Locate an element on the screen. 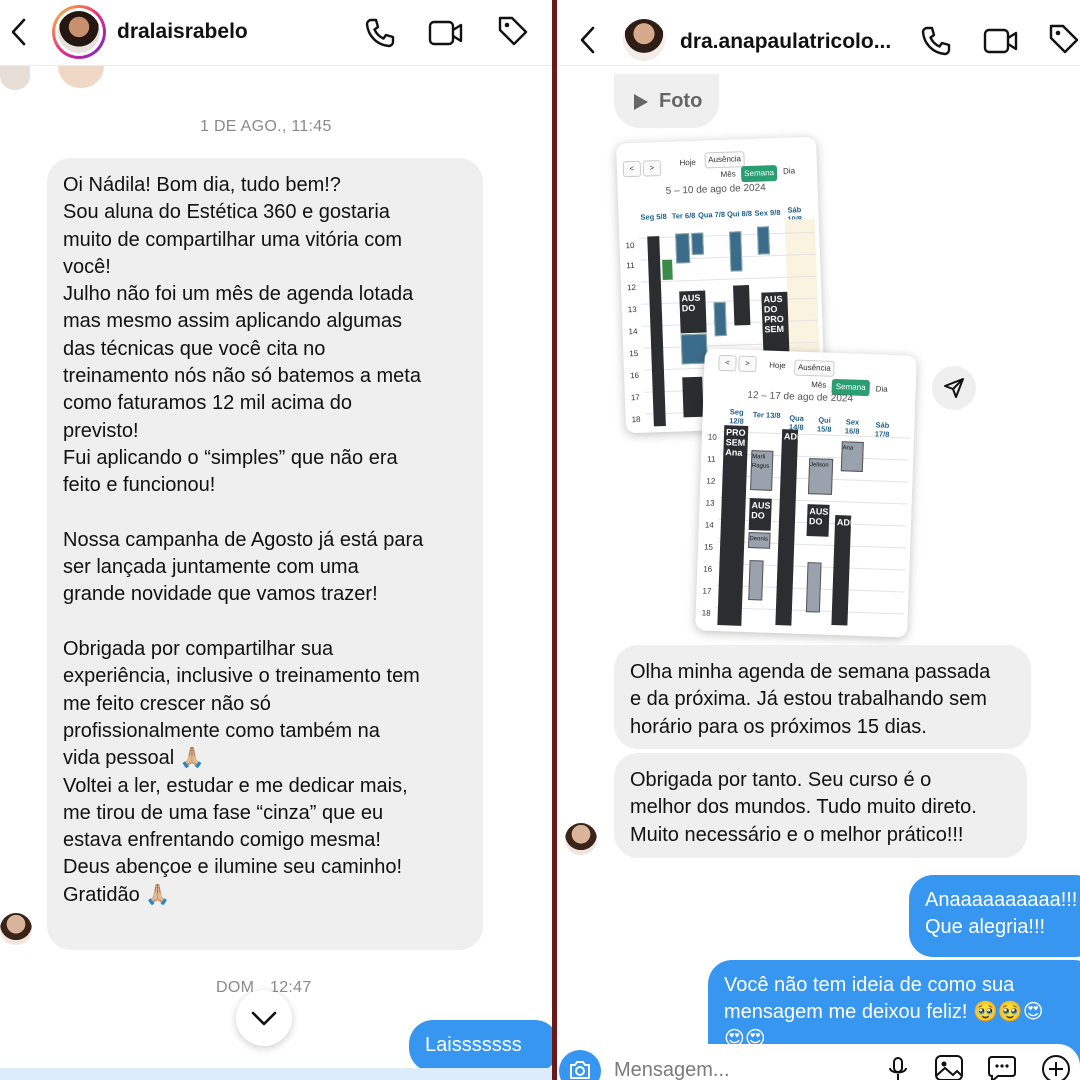 The width and height of the screenshot is (1080, 1080). message-line: Gratidão 🙏🏼 is located at coordinates (117, 894).